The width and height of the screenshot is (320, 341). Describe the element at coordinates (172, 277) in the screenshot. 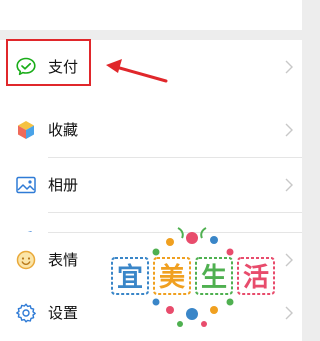

I see `watermark-char: 美` at that location.